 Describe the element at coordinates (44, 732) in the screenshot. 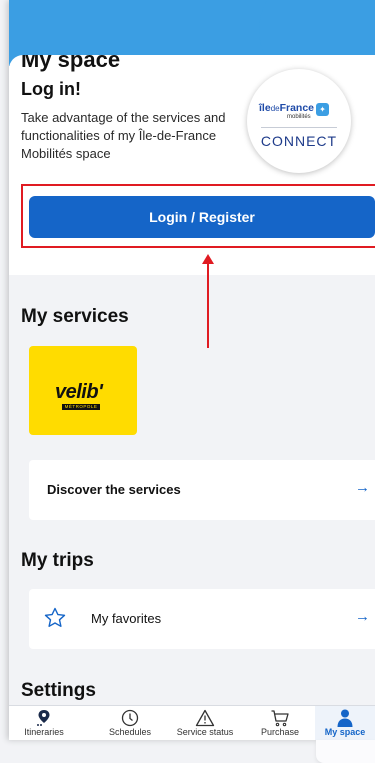

I see `nav-label: Itineraries` at that location.